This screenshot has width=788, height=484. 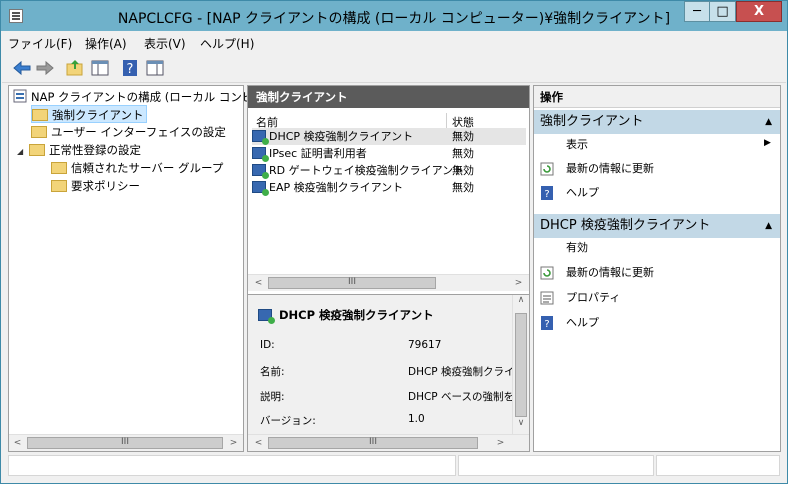 What do you see at coordinates (106, 43) in the screenshot?
I see `menu-action: 操作(A)` at bounding box center [106, 43].